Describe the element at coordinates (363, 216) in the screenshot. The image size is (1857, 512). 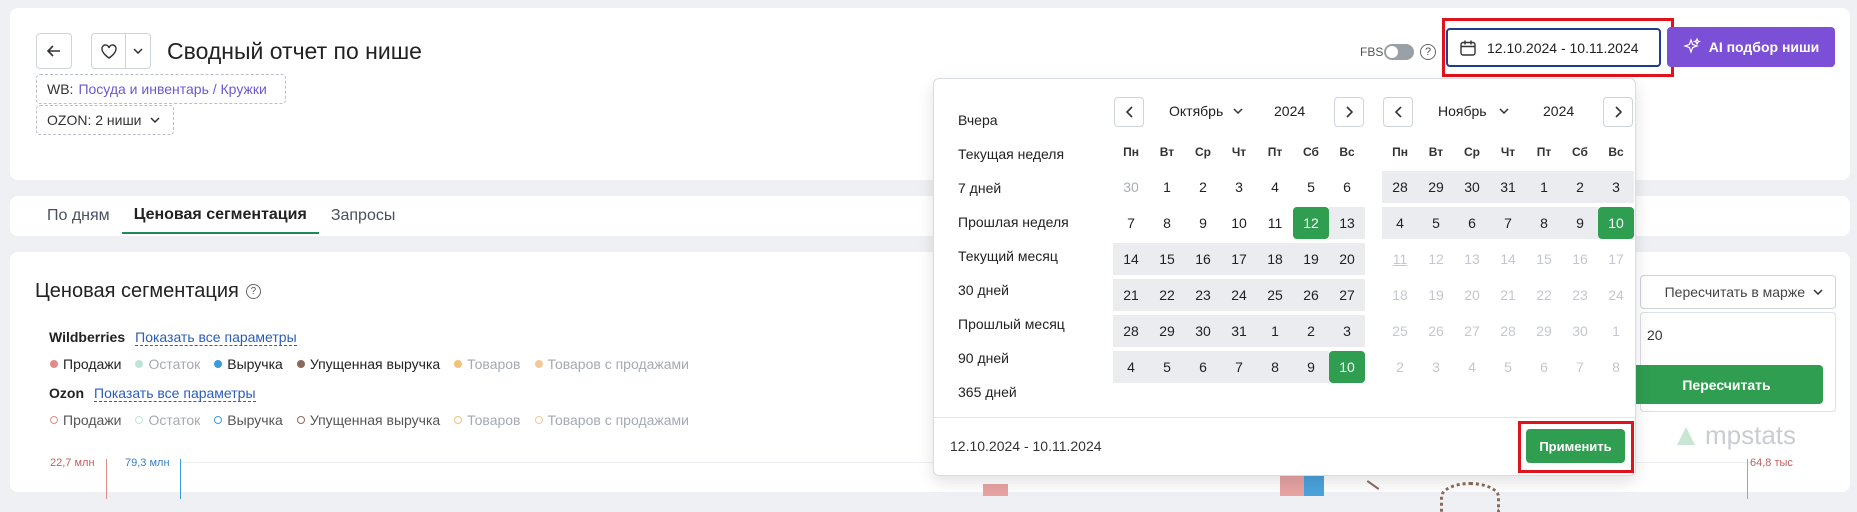
I see `tab-queries: Запросы` at that location.